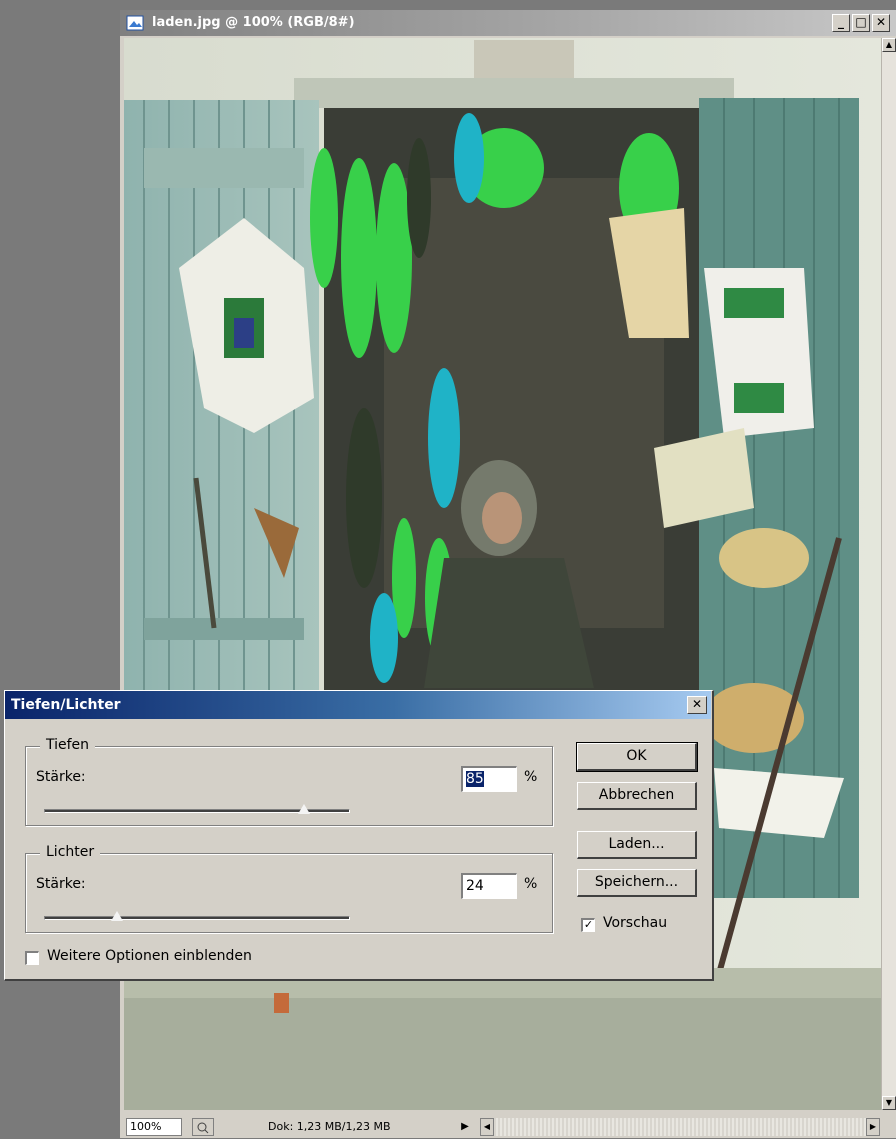 The height and width of the screenshot is (1139, 896). Describe the element at coordinates (531, 884) in the screenshot. I see `highlights-percent-unit: %` at that location.